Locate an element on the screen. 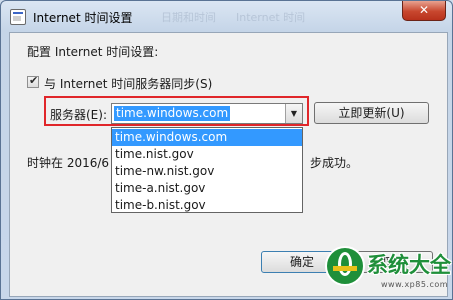 Image resolution: width=453 pixels, height=300 pixels. site-logo-icon is located at coordinates (345, 266).